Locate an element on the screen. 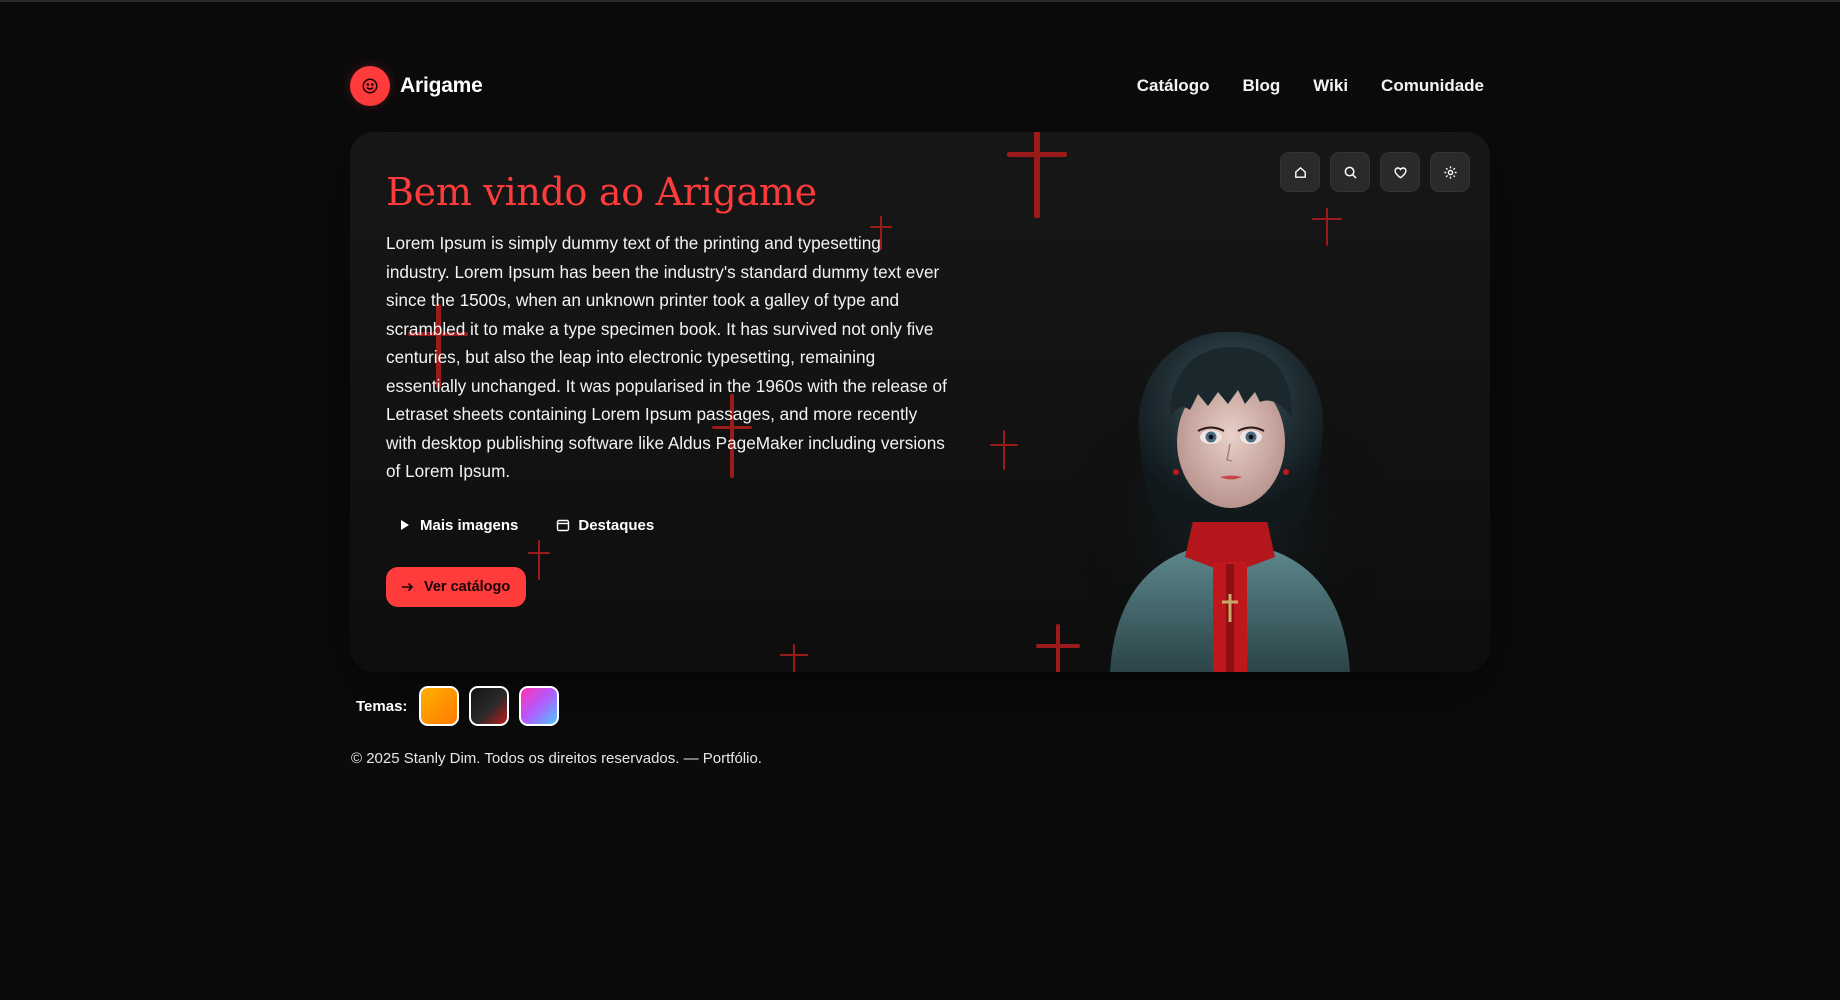 Image resolution: width=1840 pixels, height=1000 pixels. theme-swatch-orange is located at coordinates (439, 706).